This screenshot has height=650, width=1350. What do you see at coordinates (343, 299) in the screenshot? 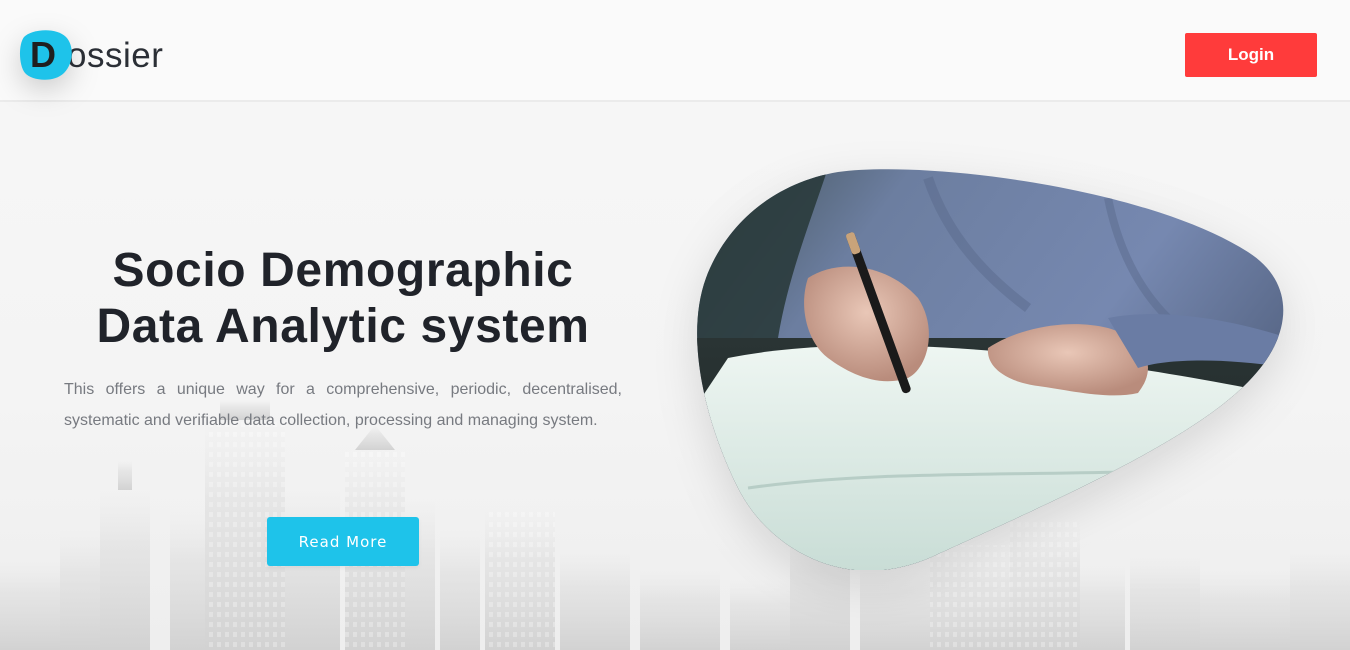
I see `hero-title: Socio Demographic Data Analytic system` at bounding box center [343, 299].